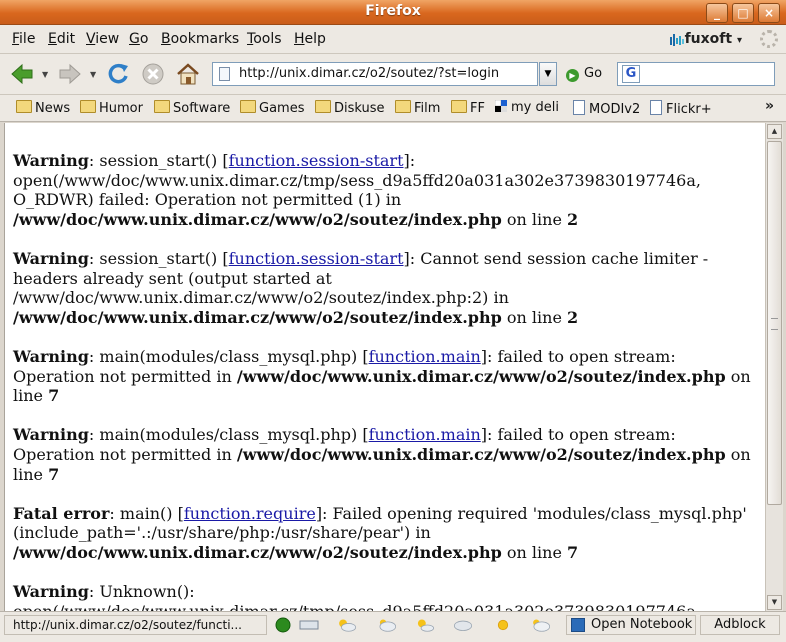 Image resolution: width=786 pixels, height=642 pixels. Describe the element at coordinates (769, 39) in the screenshot. I see `throbber-icon` at that location.